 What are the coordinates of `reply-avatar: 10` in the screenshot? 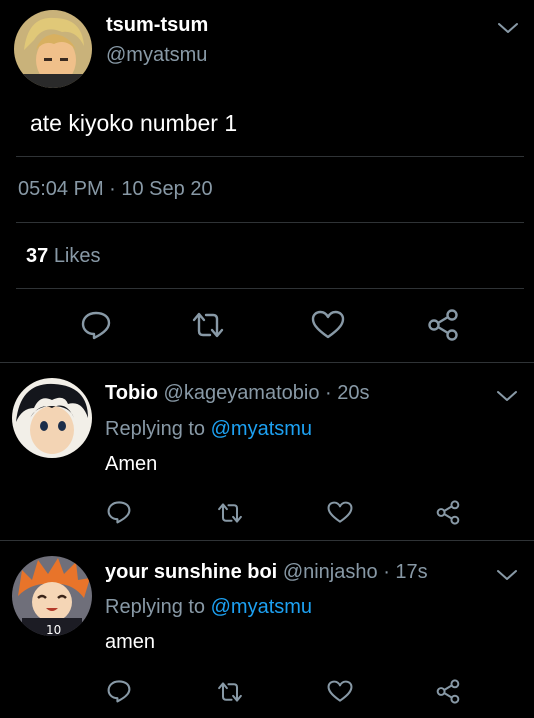 It's located at (52, 596).